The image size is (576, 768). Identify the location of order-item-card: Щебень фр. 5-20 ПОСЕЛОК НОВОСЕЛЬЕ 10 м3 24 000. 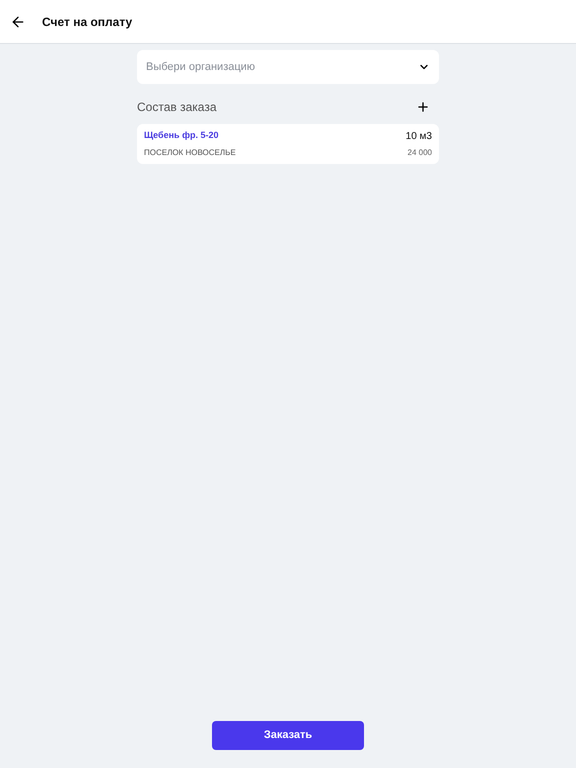
(288, 144).